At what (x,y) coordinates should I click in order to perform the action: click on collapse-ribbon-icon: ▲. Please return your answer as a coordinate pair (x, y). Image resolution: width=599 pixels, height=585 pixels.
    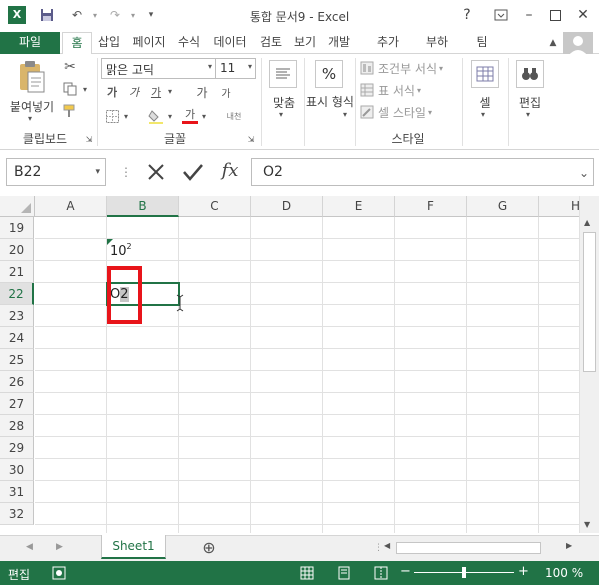
    Looking at the image, I should click on (553, 43).